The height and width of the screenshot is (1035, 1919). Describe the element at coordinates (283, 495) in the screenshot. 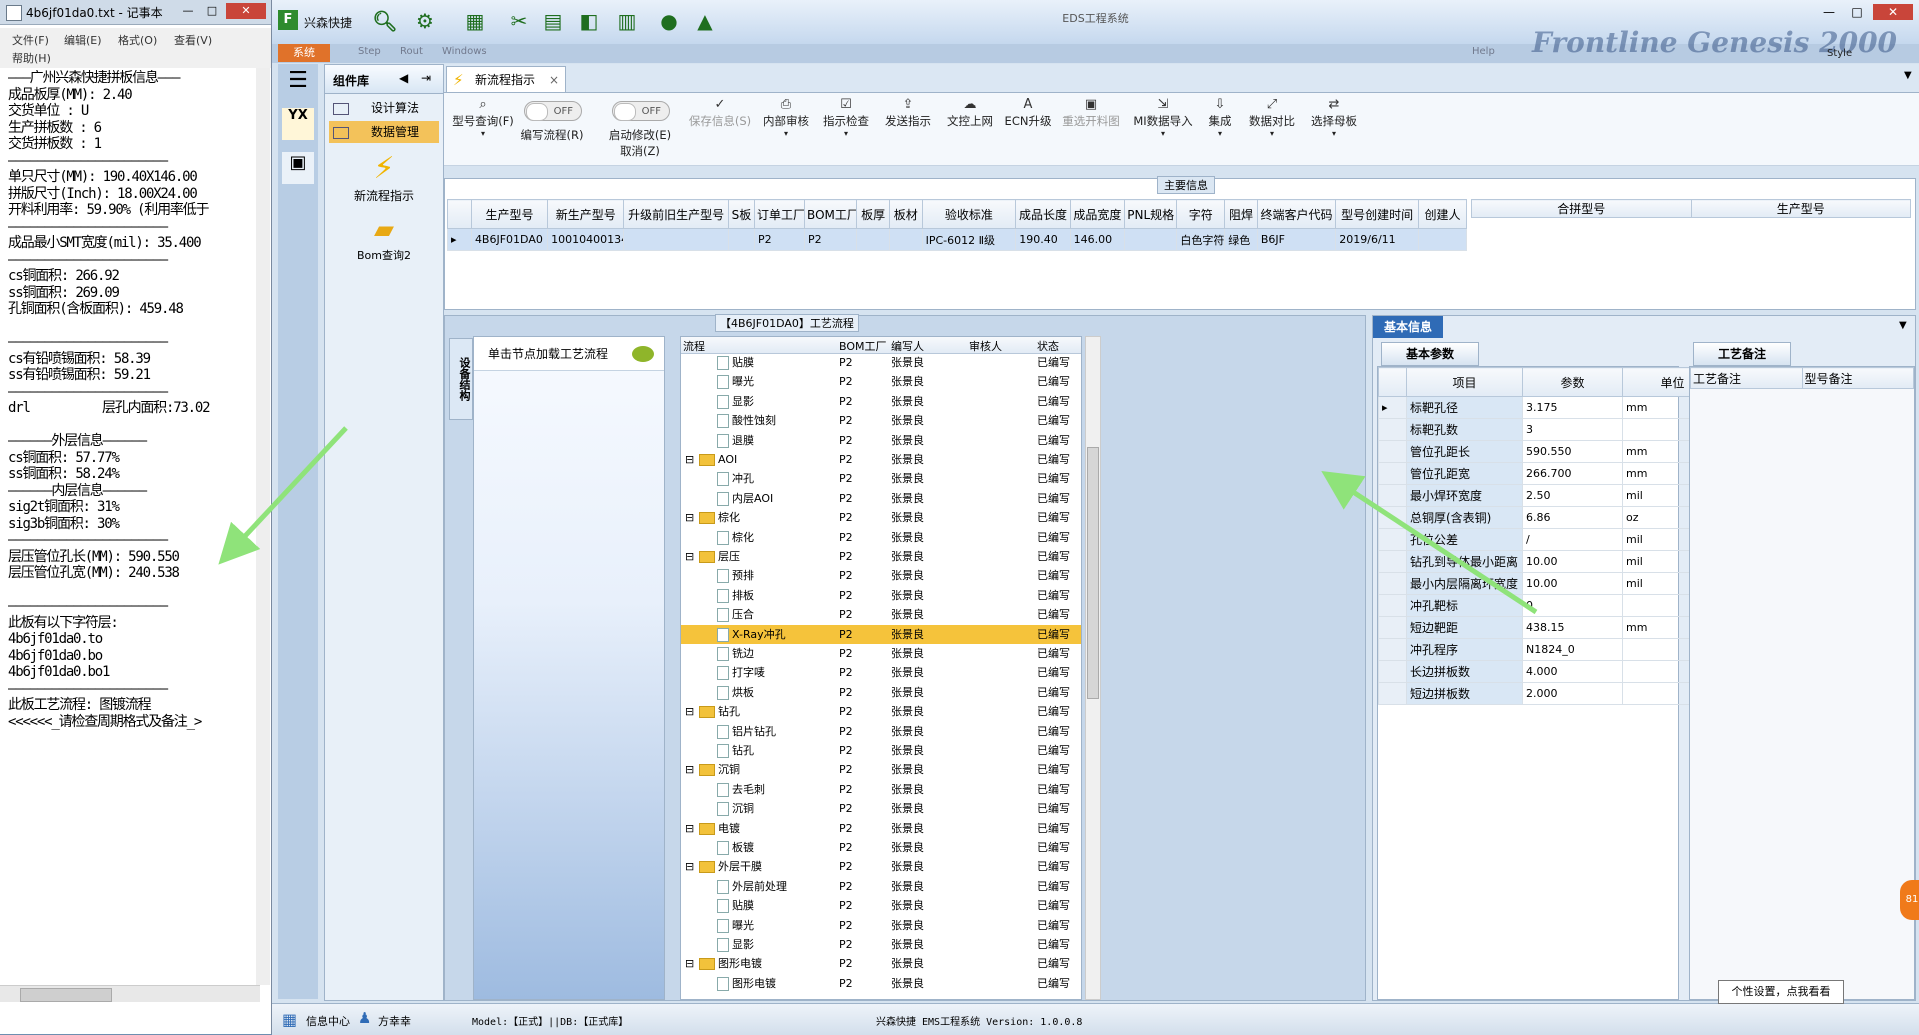

I see `annotation-arrow-left` at that location.